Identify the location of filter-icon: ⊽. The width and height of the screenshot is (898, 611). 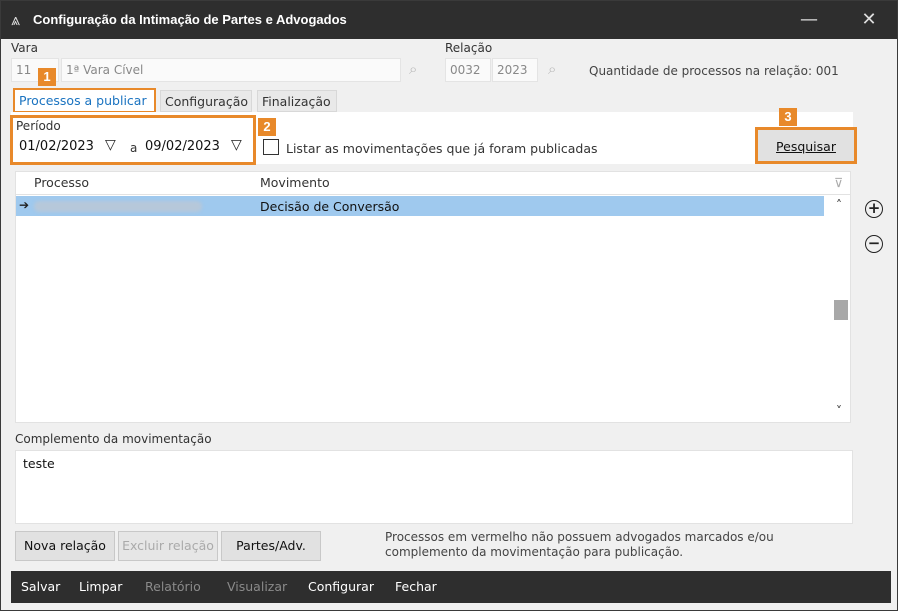
(838, 182).